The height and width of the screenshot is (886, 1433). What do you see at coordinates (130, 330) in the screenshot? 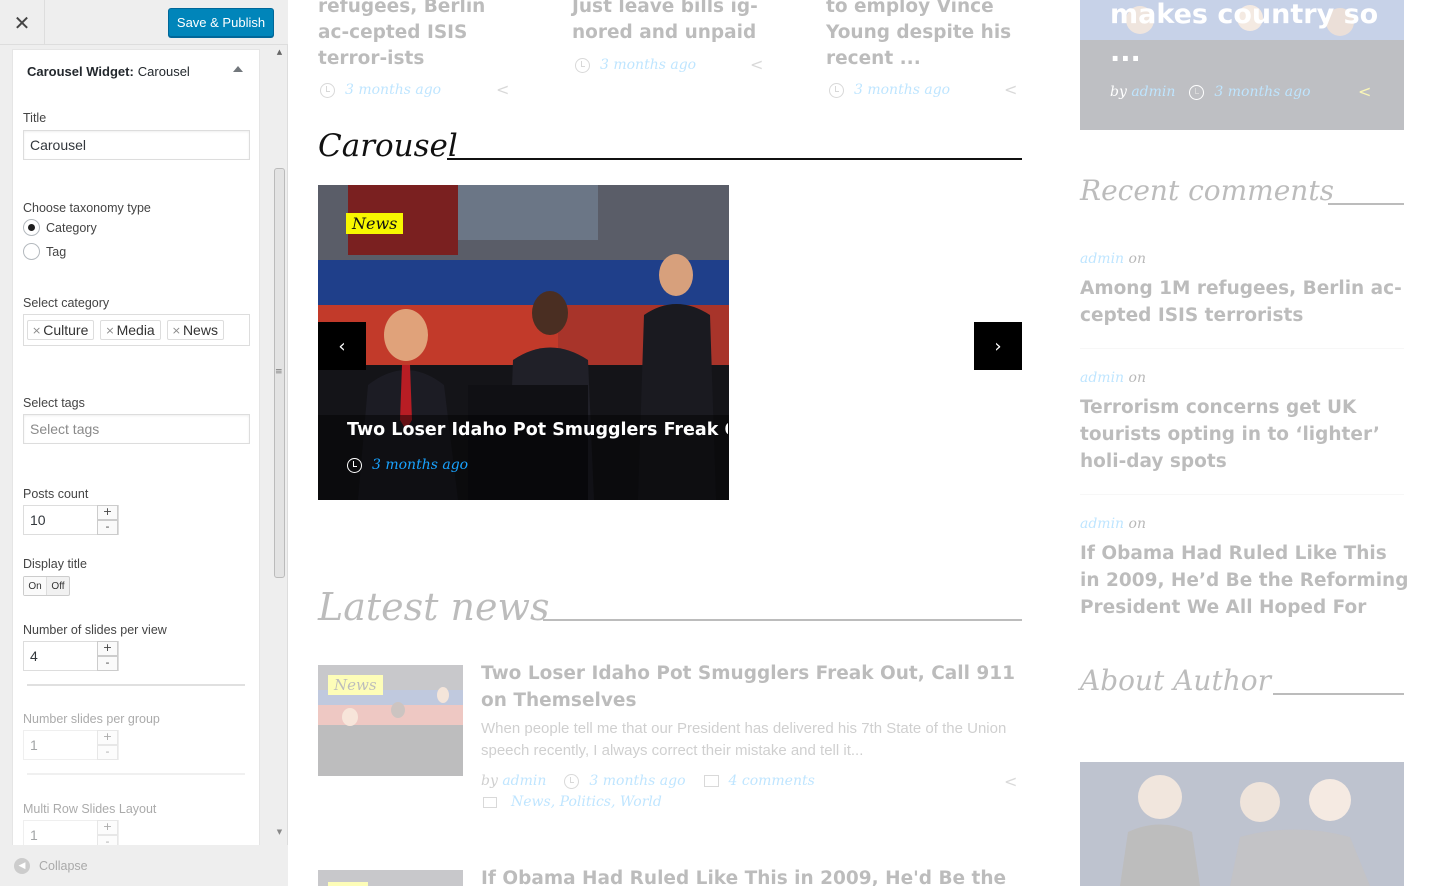
I see `category-chip: × Media` at bounding box center [130, 330].